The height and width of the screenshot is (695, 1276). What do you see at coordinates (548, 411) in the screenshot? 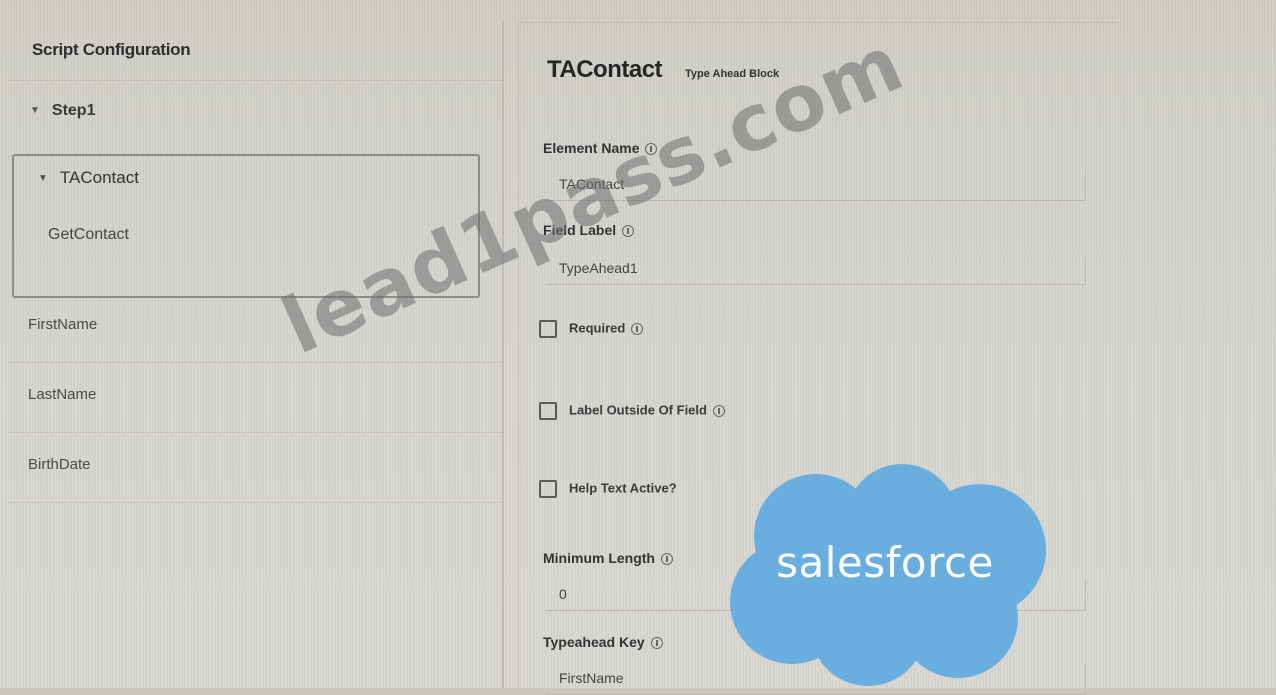
I see `label-outside-checkbox` at bounding box center [548, 411].